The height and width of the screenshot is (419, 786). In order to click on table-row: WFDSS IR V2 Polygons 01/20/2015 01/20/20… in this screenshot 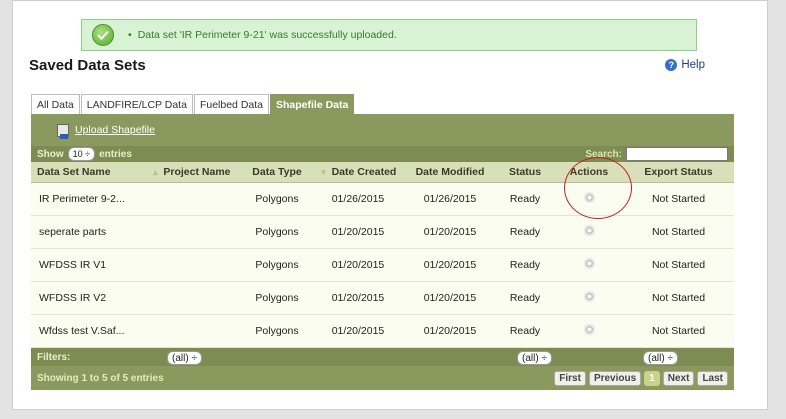, I will do `click(382, 298)`.